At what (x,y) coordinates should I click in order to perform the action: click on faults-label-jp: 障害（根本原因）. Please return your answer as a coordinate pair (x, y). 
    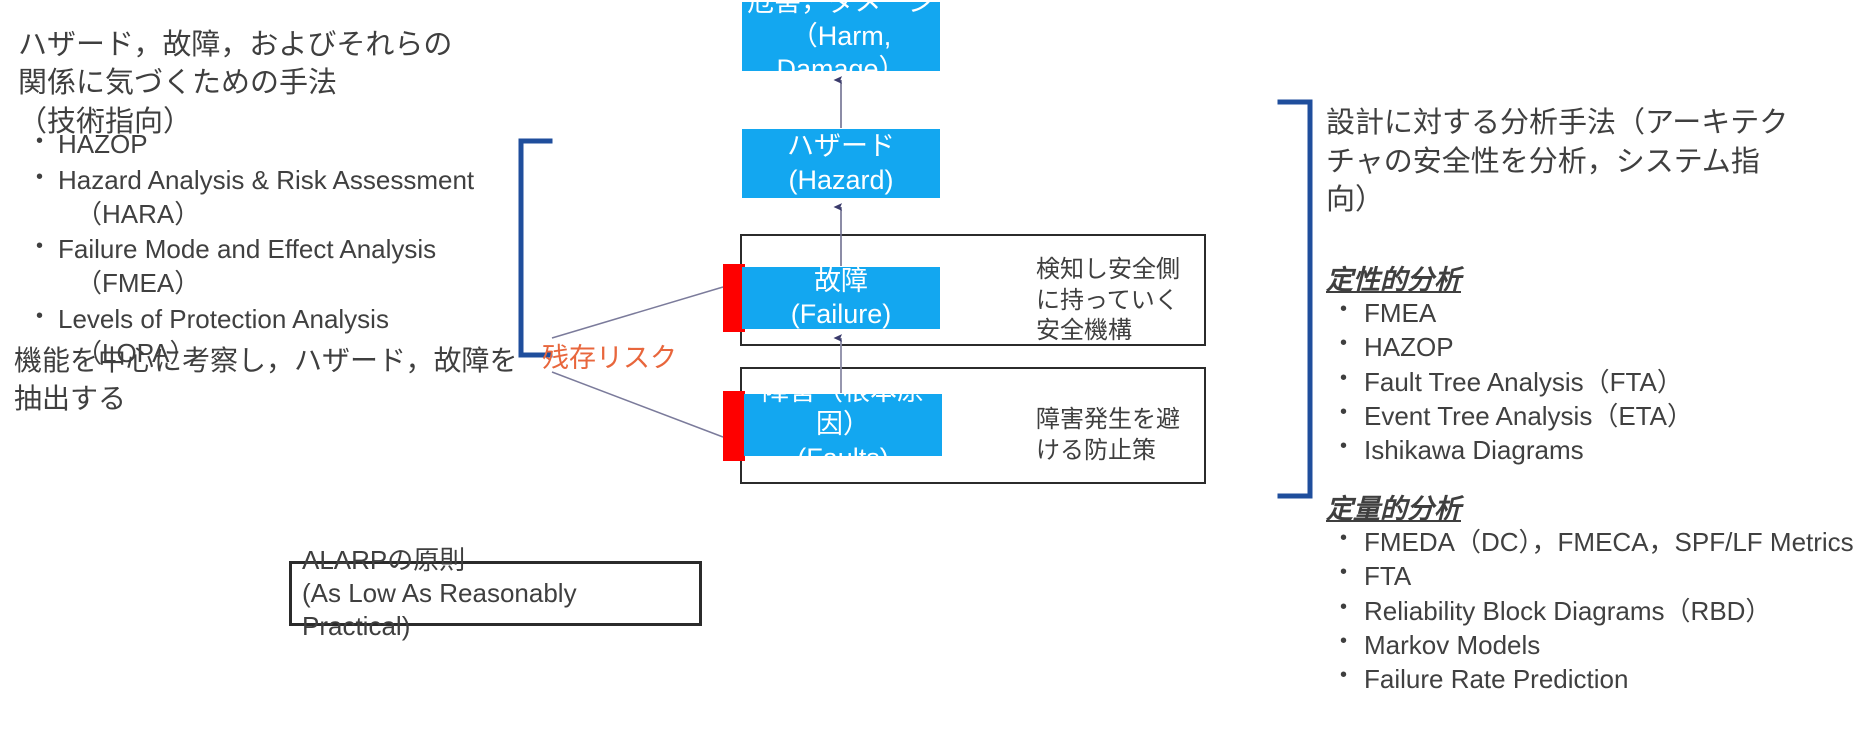
    Looking at the image, I should click on (843, 407).